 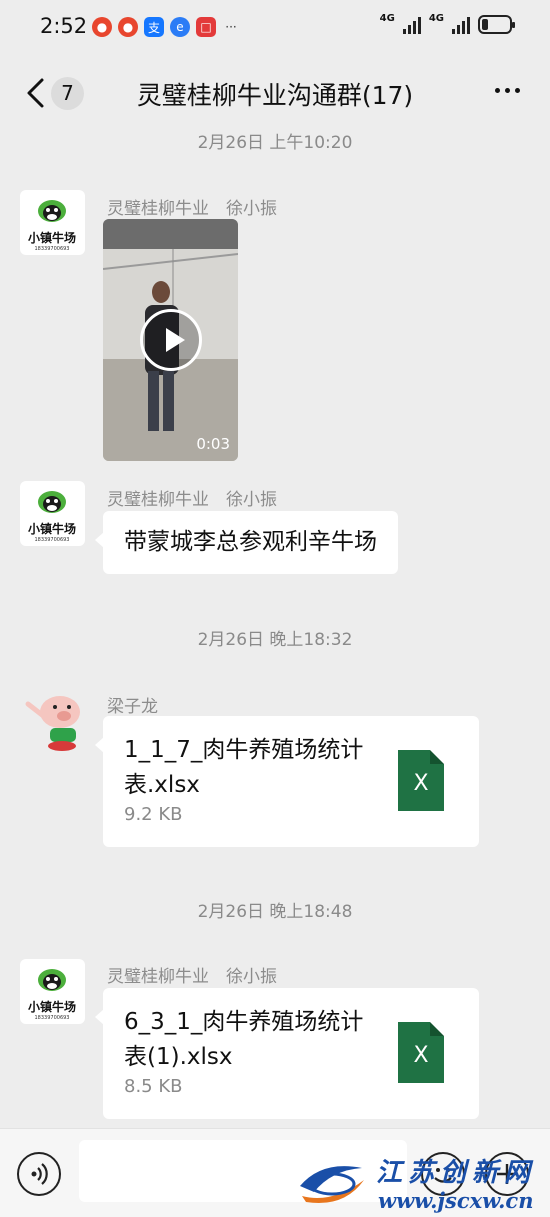 I want to click on alipay-icon: 支, so click(x=154, y=27).